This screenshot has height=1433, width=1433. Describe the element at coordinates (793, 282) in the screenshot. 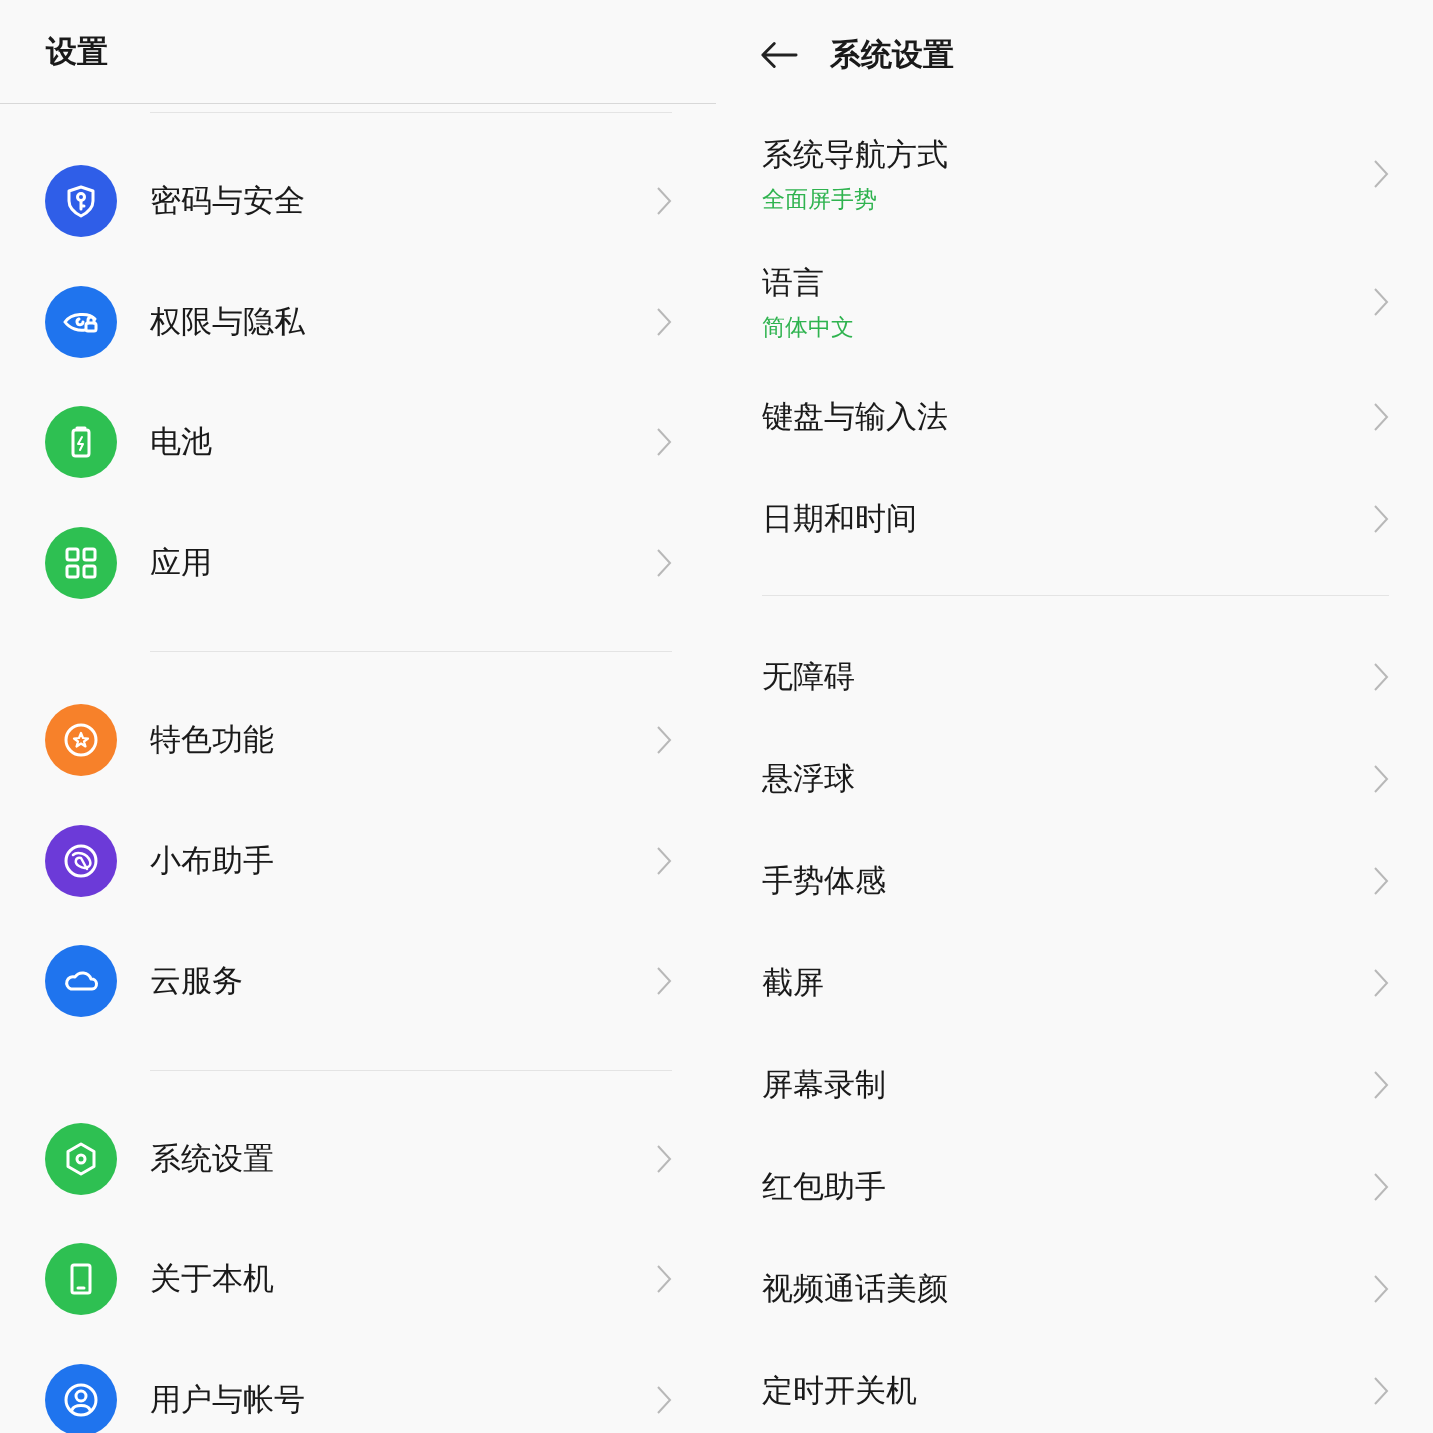

I see `item-label: 语言` at that location.